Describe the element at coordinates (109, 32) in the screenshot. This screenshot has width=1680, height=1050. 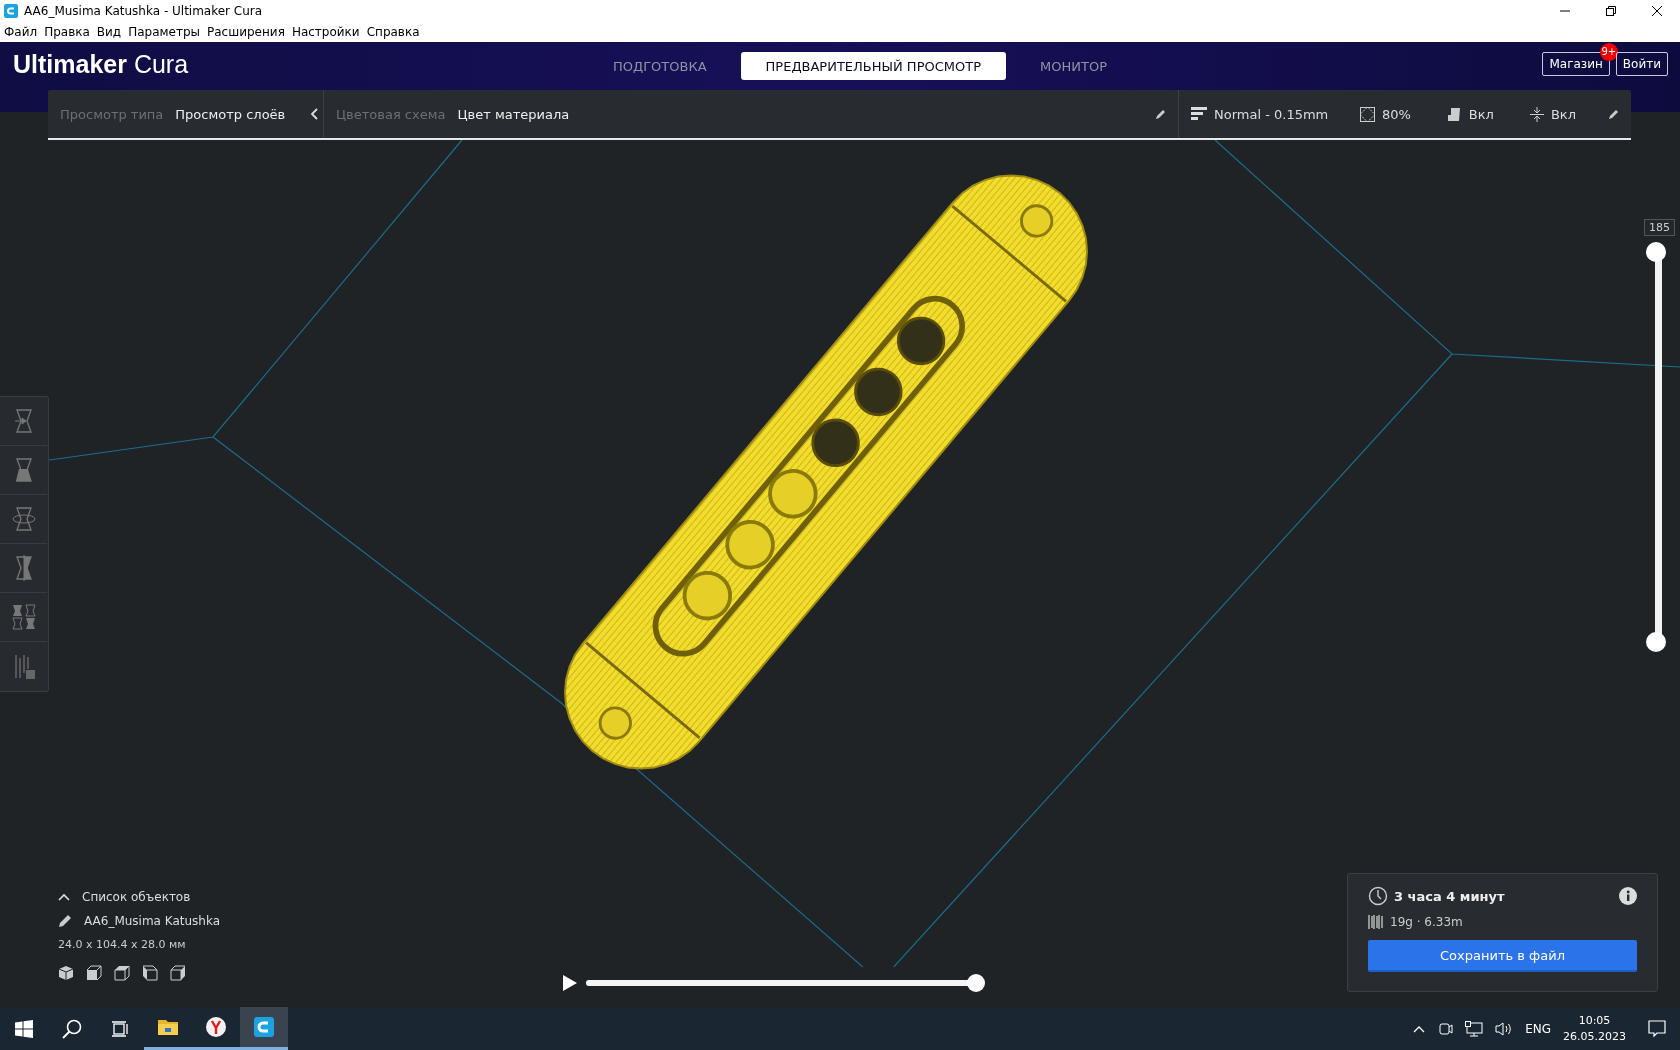
I see `menu-item: Вид` at that location.